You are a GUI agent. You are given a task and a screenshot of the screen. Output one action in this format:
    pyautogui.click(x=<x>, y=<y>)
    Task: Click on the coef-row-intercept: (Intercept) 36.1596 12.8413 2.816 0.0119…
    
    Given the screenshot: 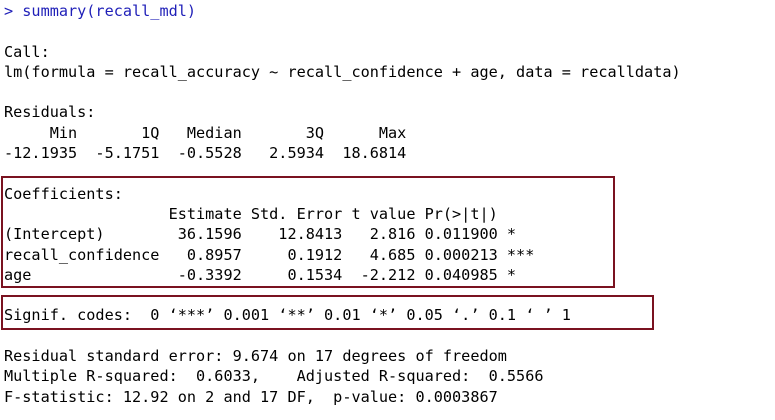 What is the action you would take?
    pyautogui.click(x=269, y=234)
    